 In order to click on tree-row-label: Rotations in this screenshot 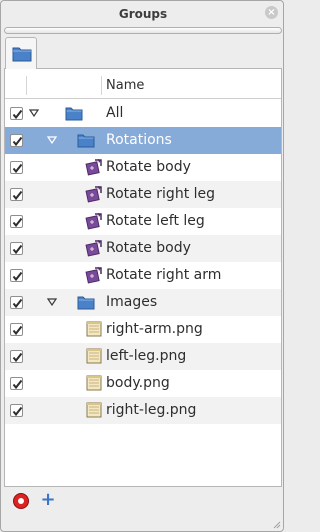, I will do `click(139, 140)`.